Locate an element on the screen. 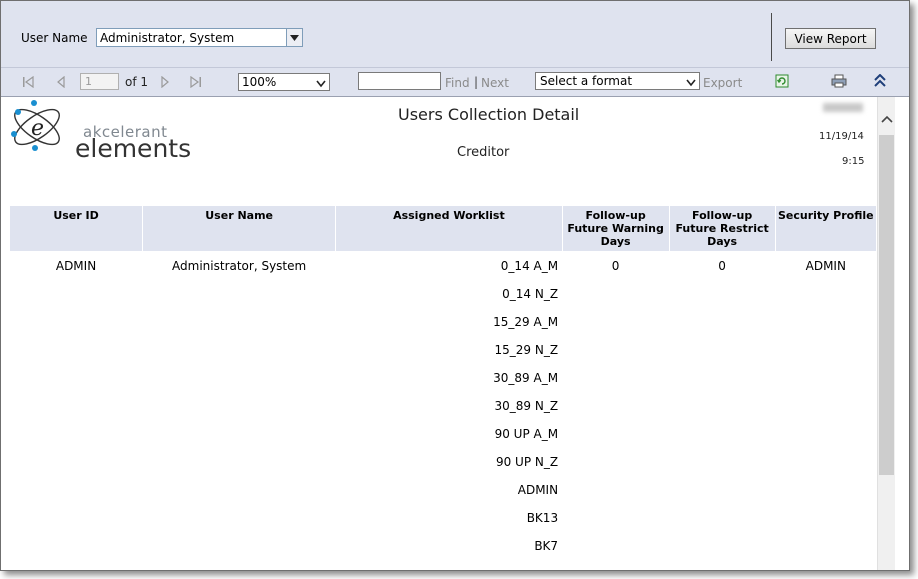 The height and width of the screenshot is (579, 918). cell-user-id: ADMIN is located at coordinates (76, 266).